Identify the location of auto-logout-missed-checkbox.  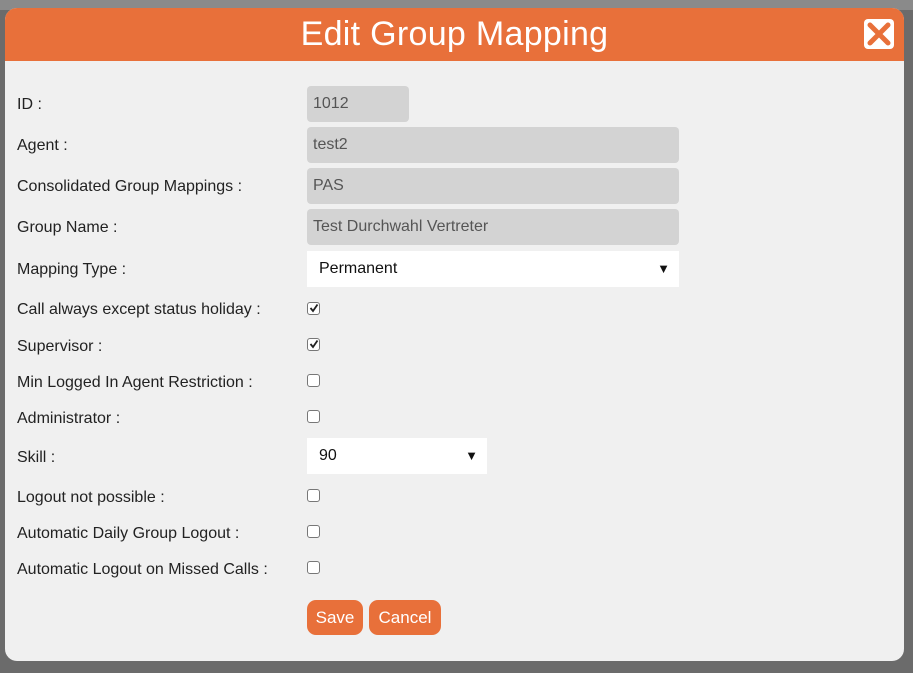
(313, 567).